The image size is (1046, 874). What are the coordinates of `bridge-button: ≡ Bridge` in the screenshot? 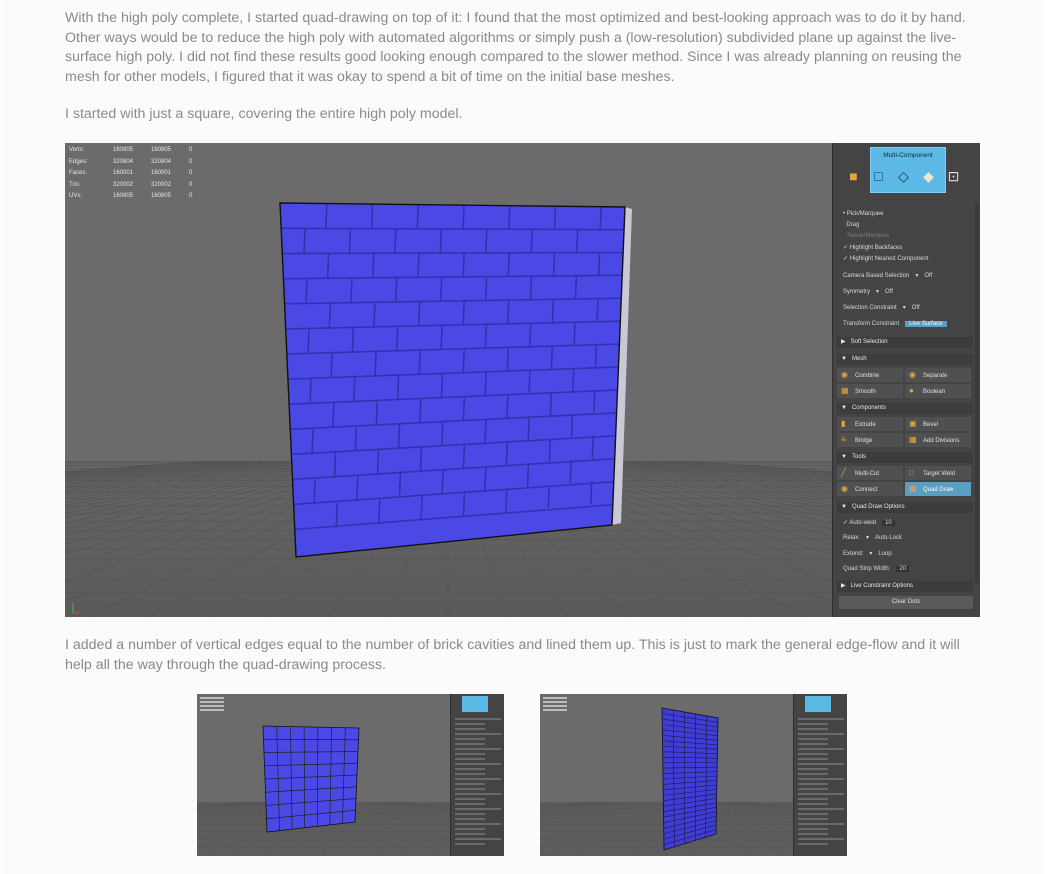 It's located at (870, 440).